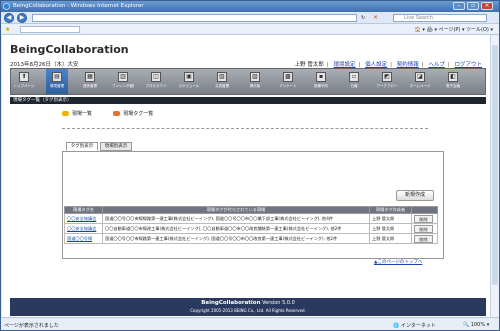 This screenshot has width=500, height=331. Describe the element at coordinates (107, 113) in the screenshot. I see `tag-links: 現場一覧 現場タグ一覧` at that location.